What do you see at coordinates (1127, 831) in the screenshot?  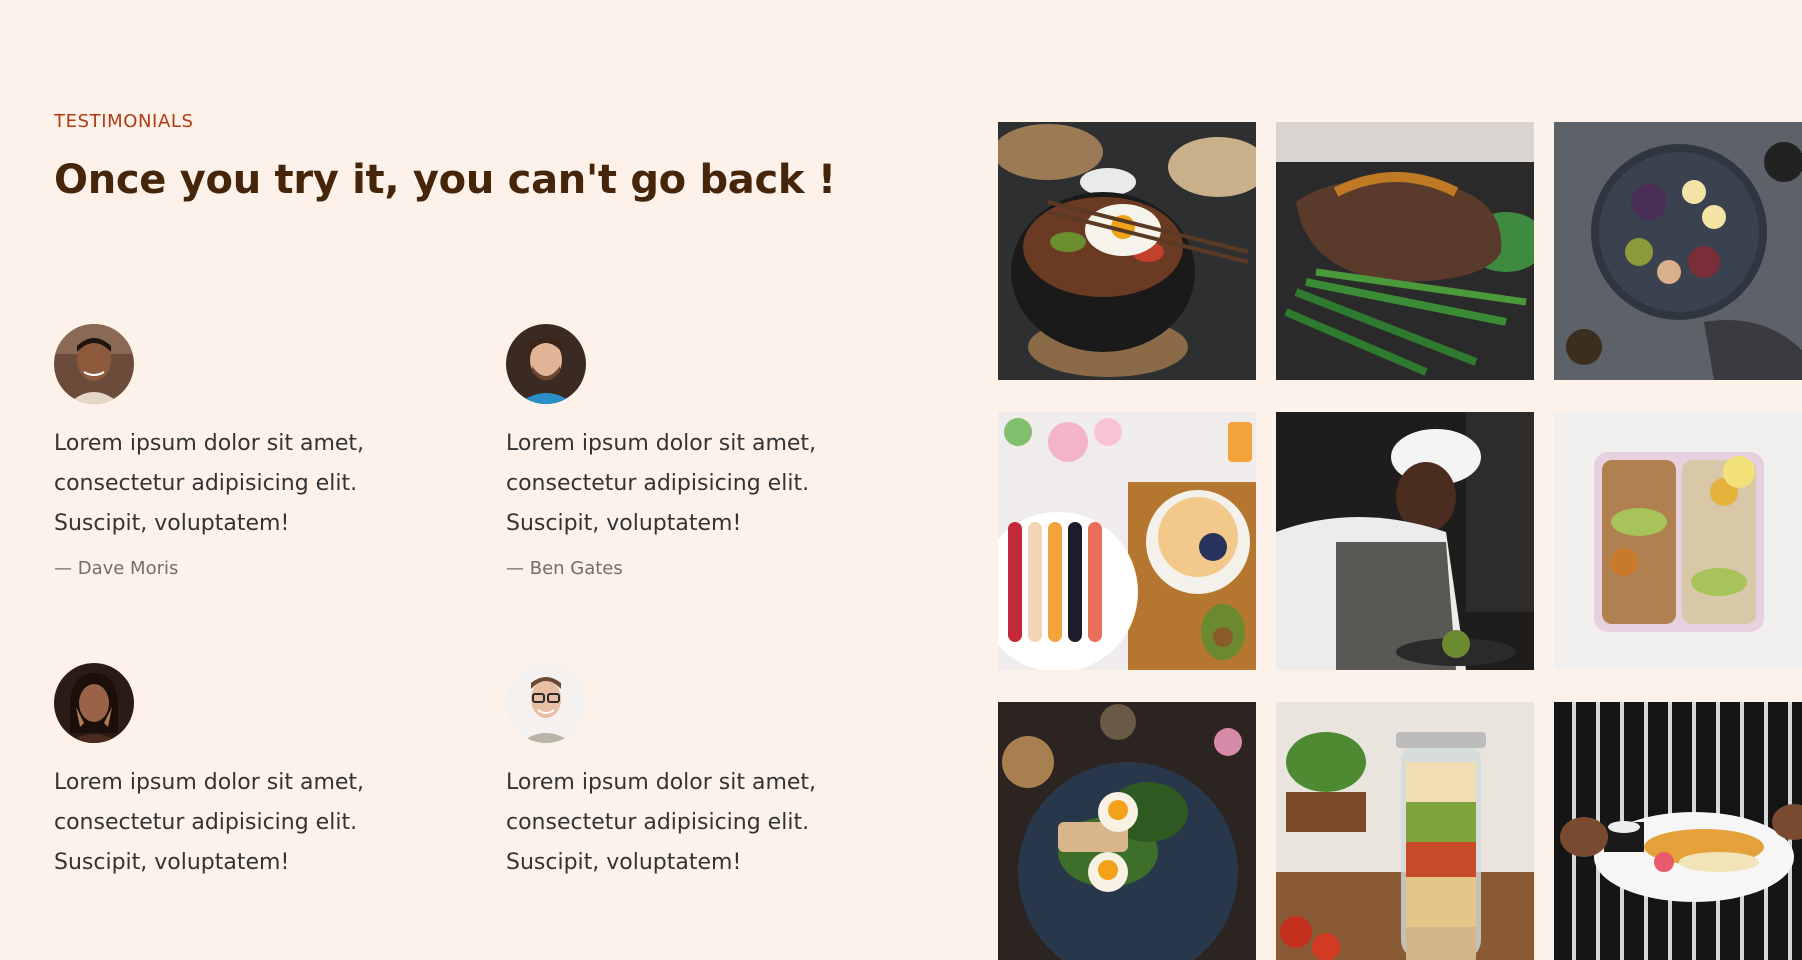 I see `salad-plate-photo` at bounding box center [1127, 831].